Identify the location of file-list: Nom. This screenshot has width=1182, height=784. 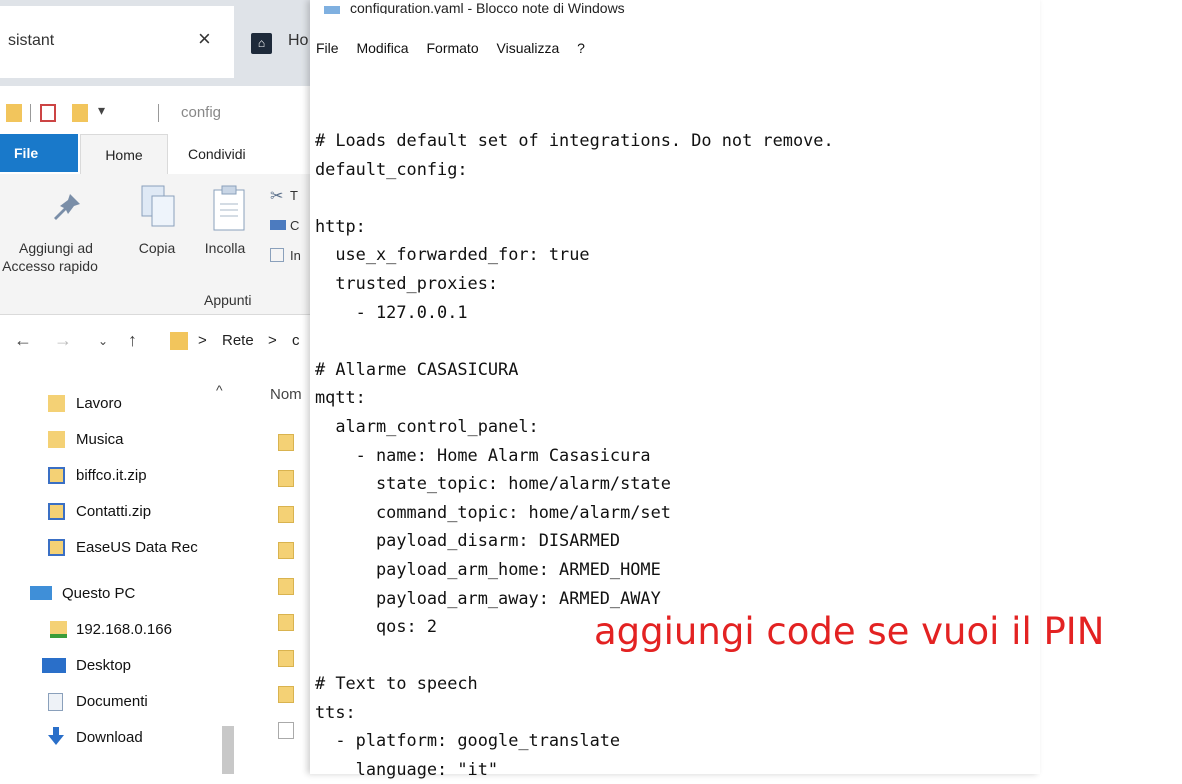
(285, 575).